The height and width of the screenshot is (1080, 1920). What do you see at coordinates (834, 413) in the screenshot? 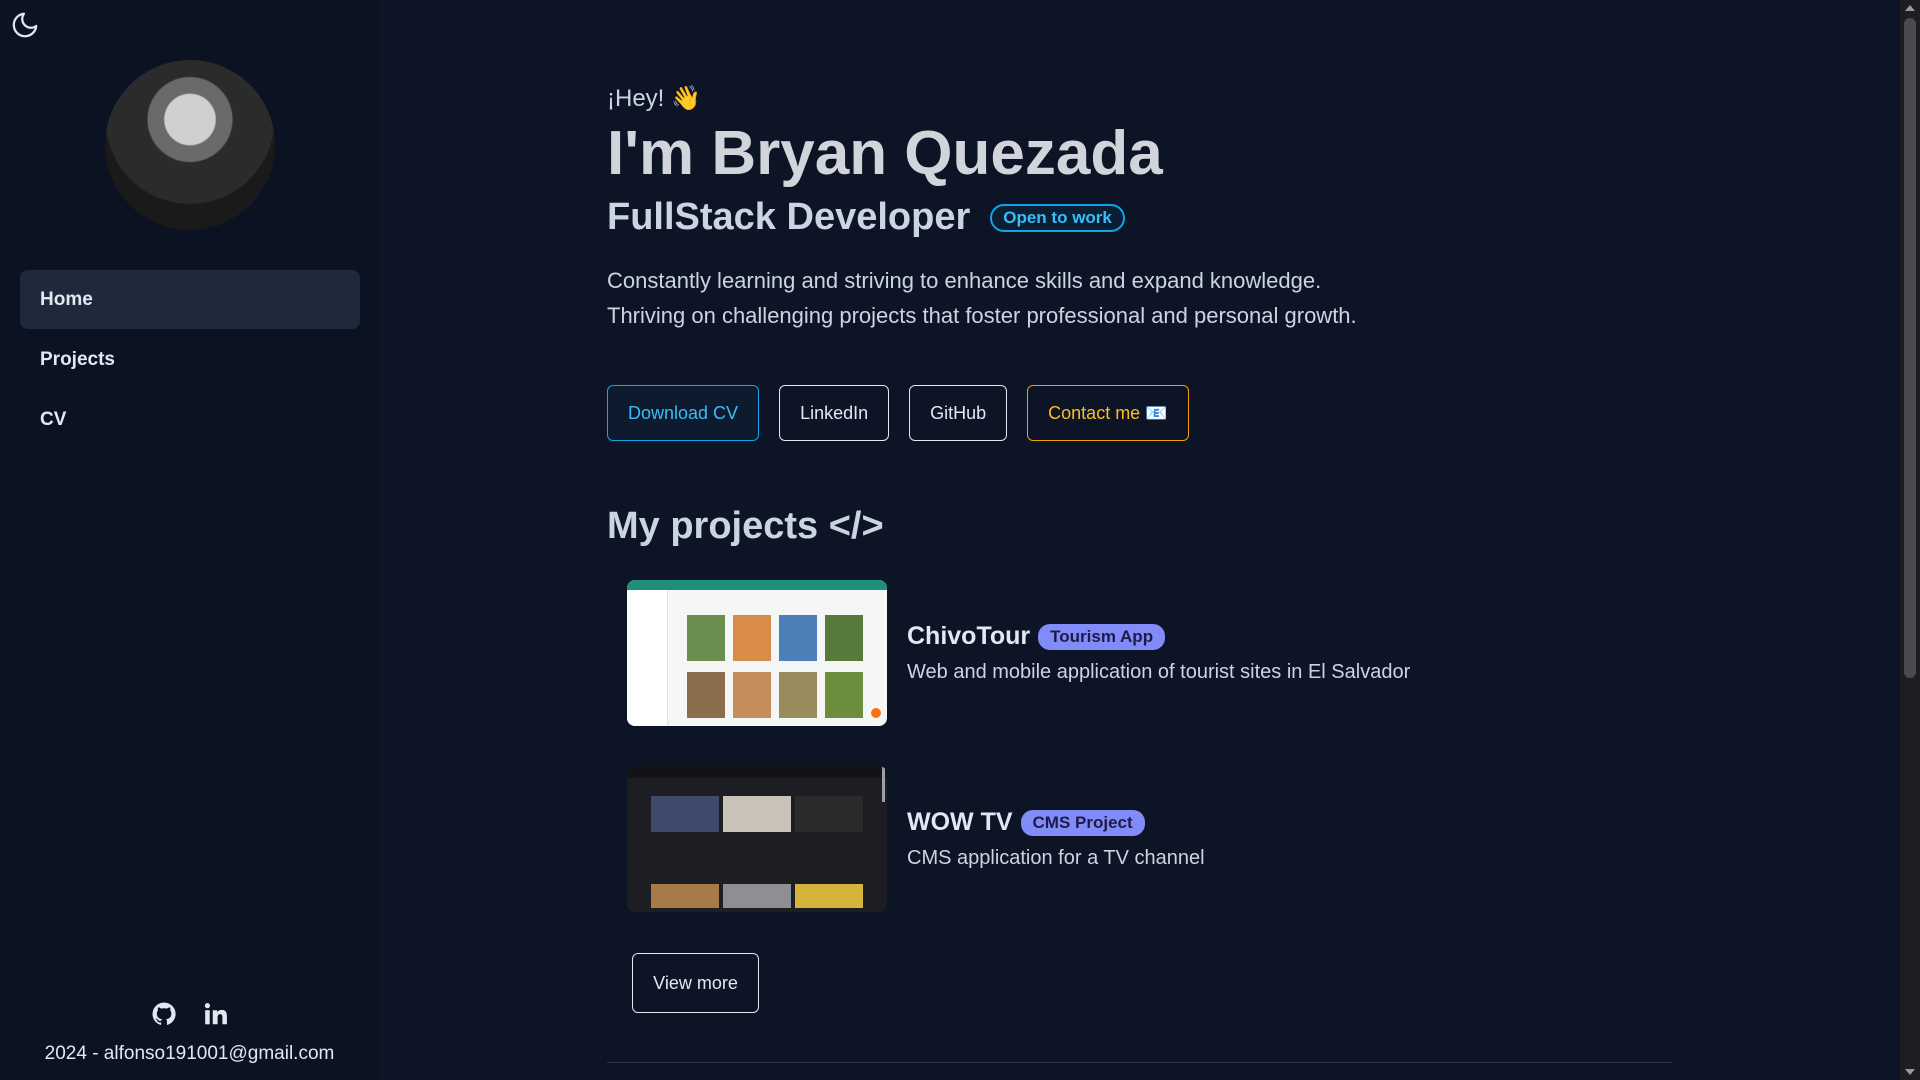
I see `linkedin-button: LinkedIn` at bounding box center [834, 413].